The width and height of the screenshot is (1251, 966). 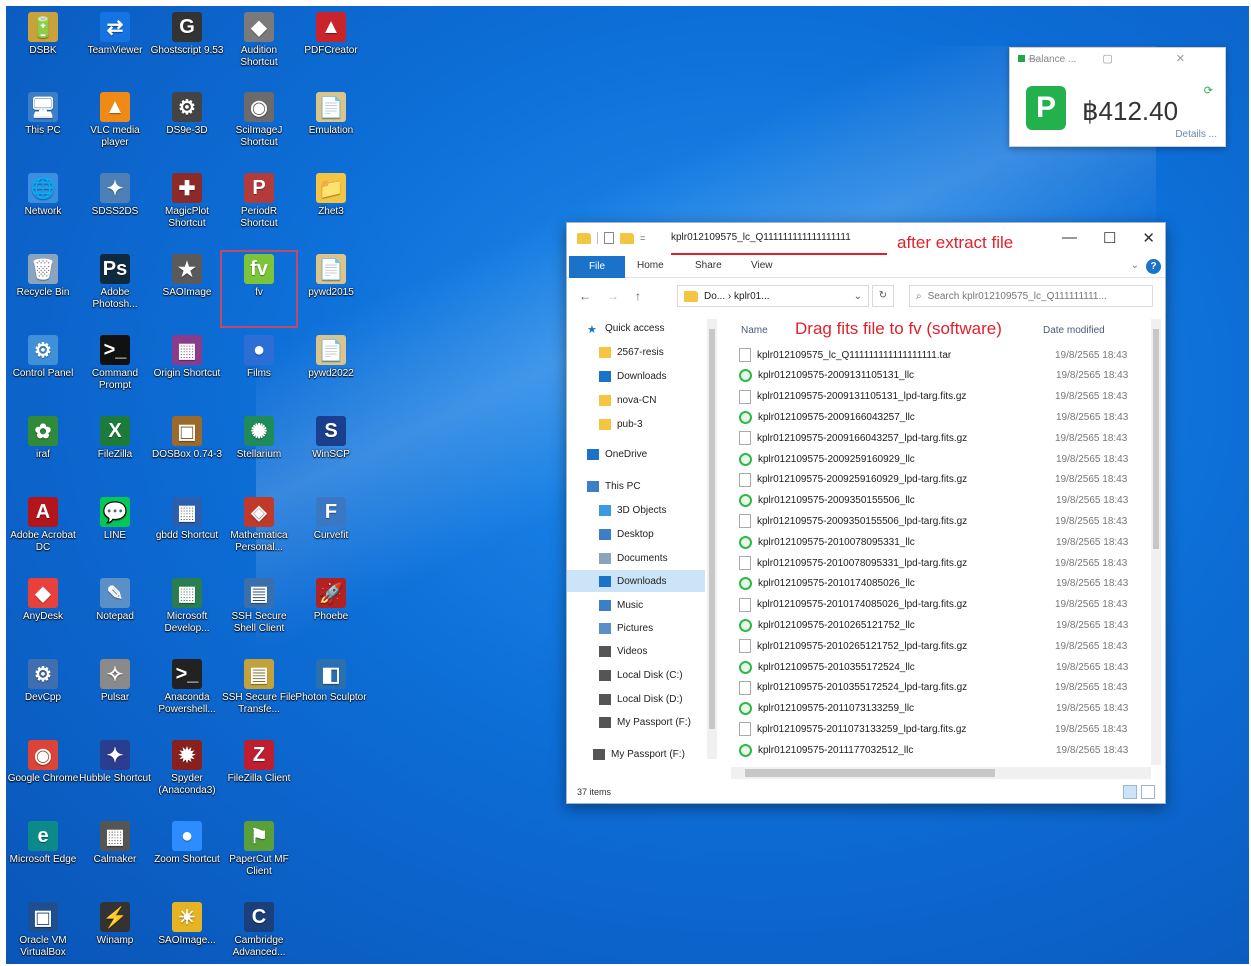 What do you see at coordinates (44, 856) in the screenshot?
I see `desktop-icon: e Microsoft Edge` at bounding box center [44, 856].